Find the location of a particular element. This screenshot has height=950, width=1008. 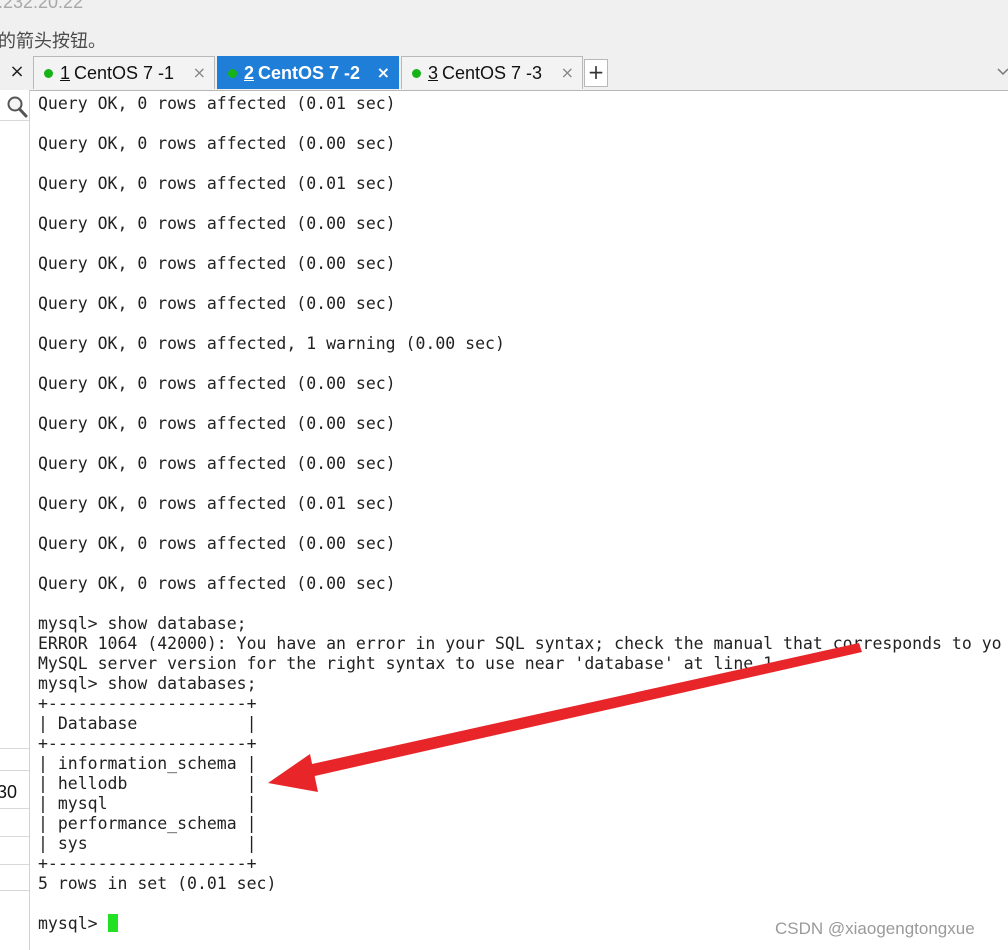

terminal-line: | information_schema | is located at coordinates (147, 763).